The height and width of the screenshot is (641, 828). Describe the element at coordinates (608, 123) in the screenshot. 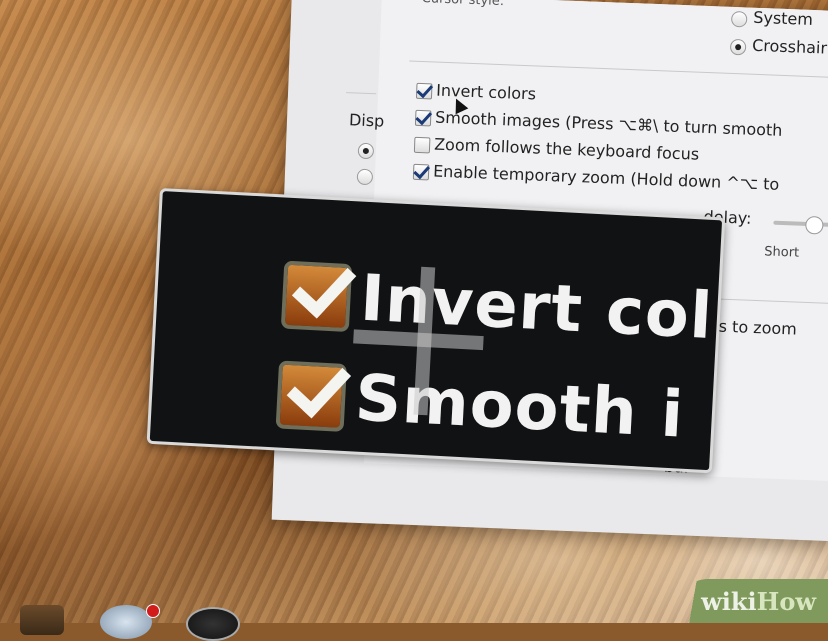

I see `smooth-images-label: Smooth images (Press ⌥⌘\ to turn smooth` at that location.